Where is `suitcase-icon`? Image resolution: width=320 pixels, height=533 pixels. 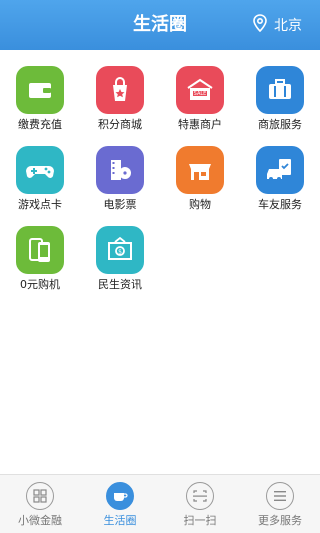 suitcase-icon is located at coordinates (280, 90).